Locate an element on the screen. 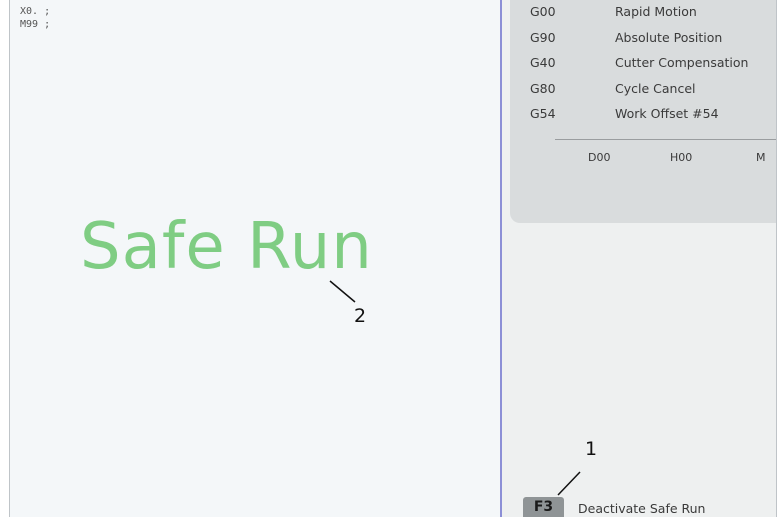  g-code: G40 is located at coordinates (543, 63).